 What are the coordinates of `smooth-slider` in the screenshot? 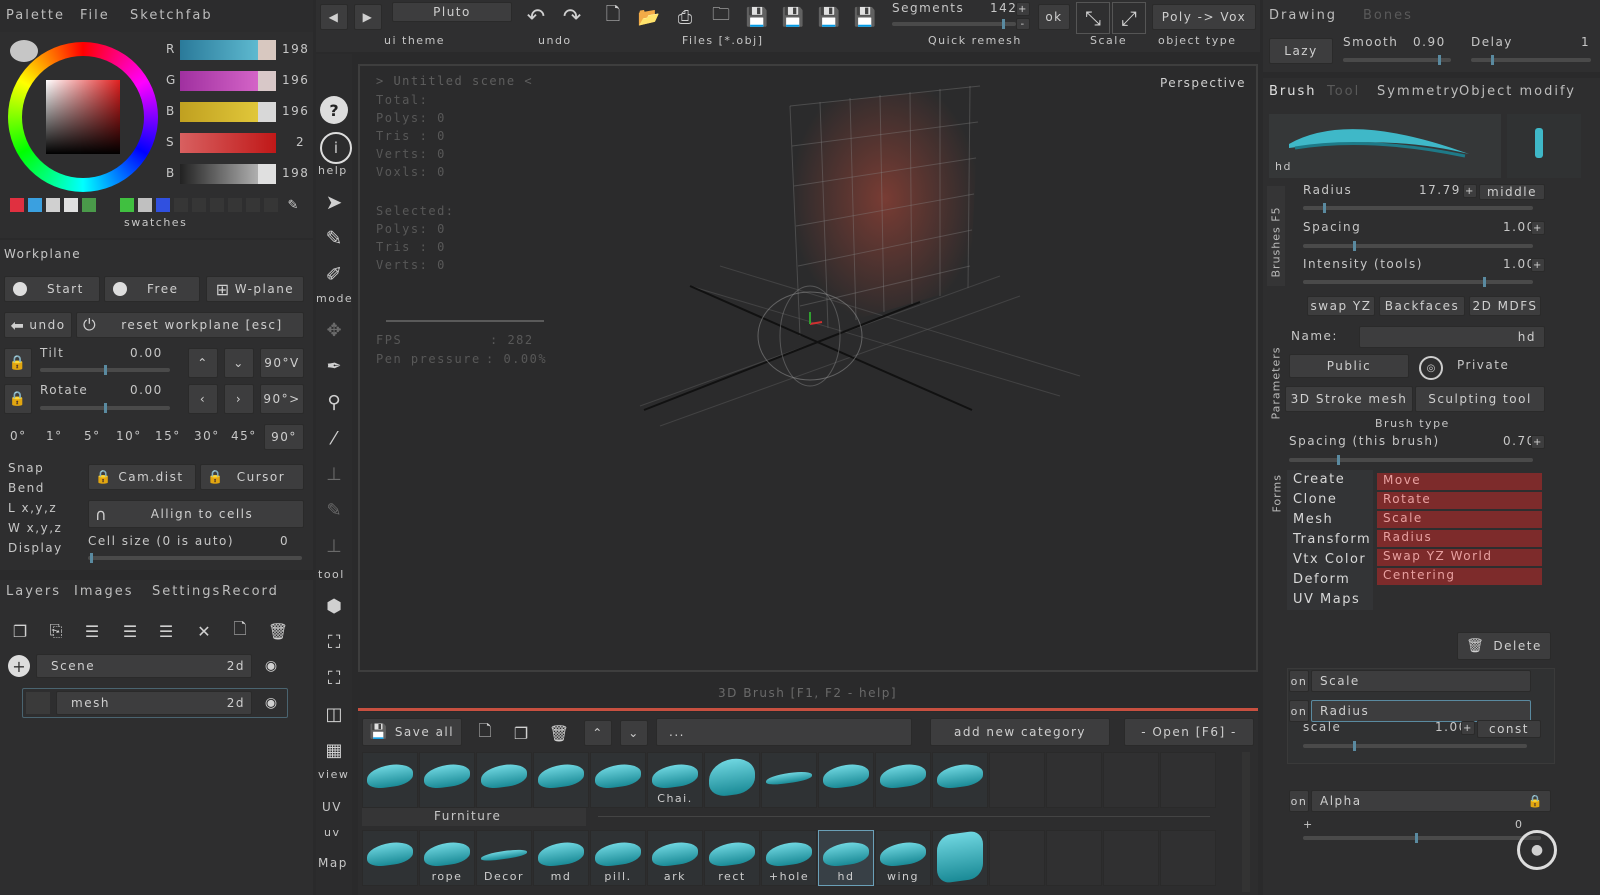 It's located at (1397, 60).